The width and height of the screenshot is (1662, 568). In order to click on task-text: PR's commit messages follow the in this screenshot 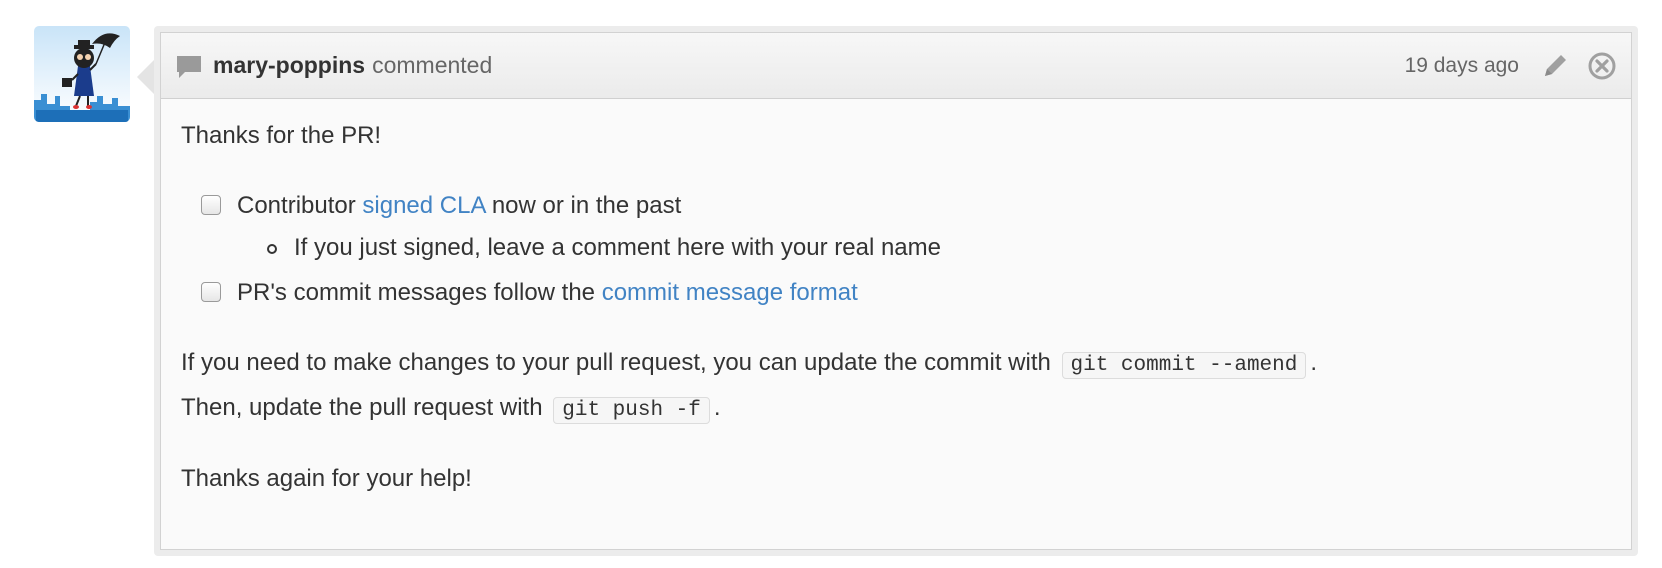, I will do `click(419, 292)`.